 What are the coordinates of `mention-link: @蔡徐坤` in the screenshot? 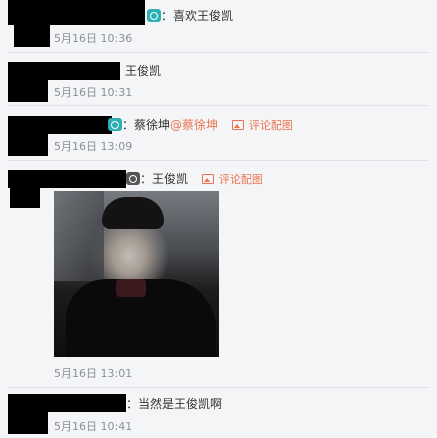 It's located at (194, 125).